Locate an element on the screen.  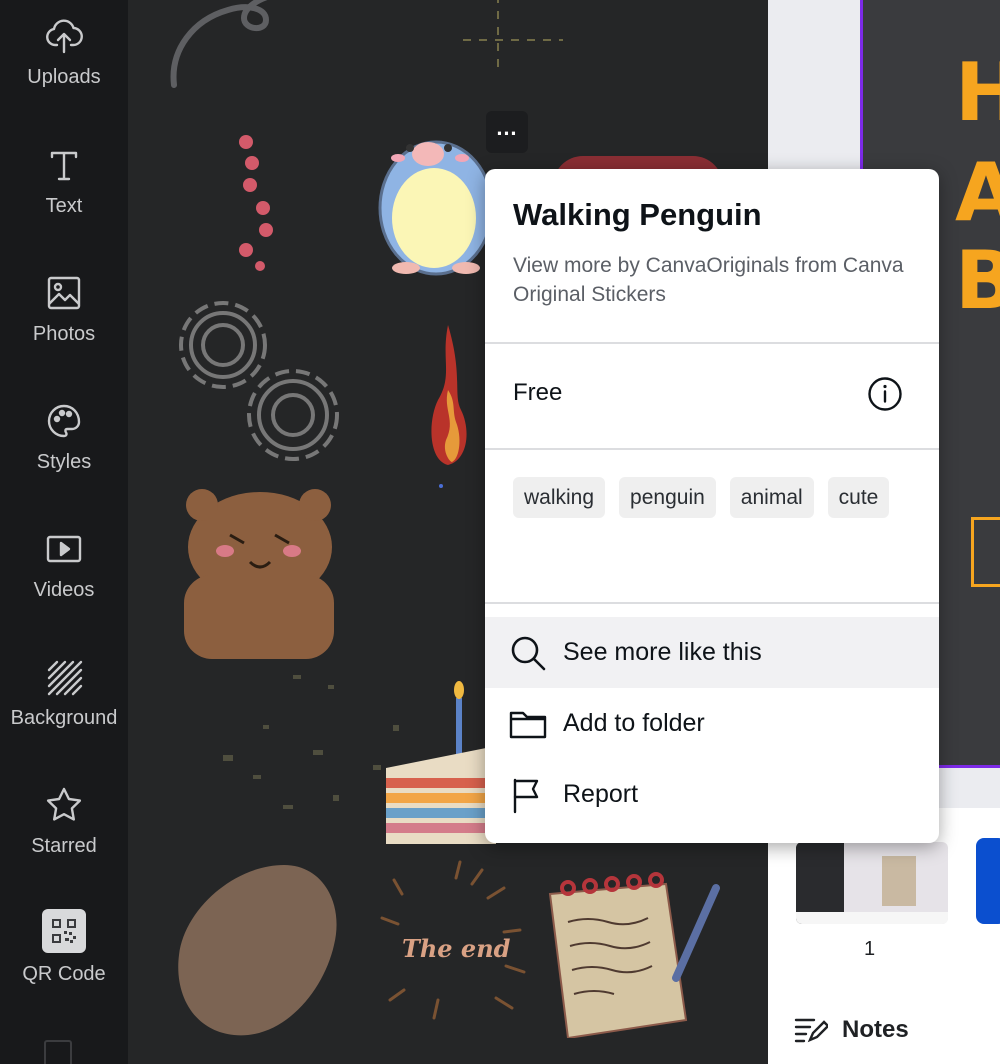
sidebar-item-label: Photos is located at coordinates (64, 334).